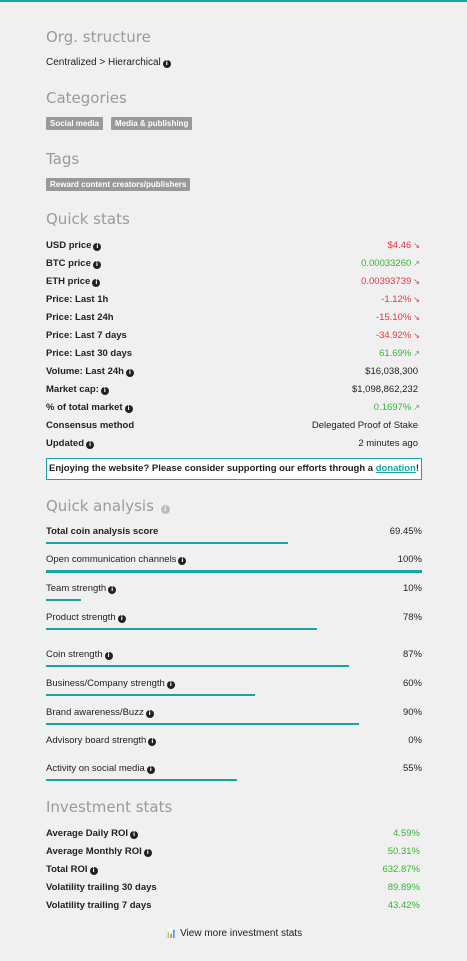 The width and height of the screenshot is (467, 961). Describe the element at coordinates (403, 905) in the screenshot. I see `investment-value: 43.42%` at that location.